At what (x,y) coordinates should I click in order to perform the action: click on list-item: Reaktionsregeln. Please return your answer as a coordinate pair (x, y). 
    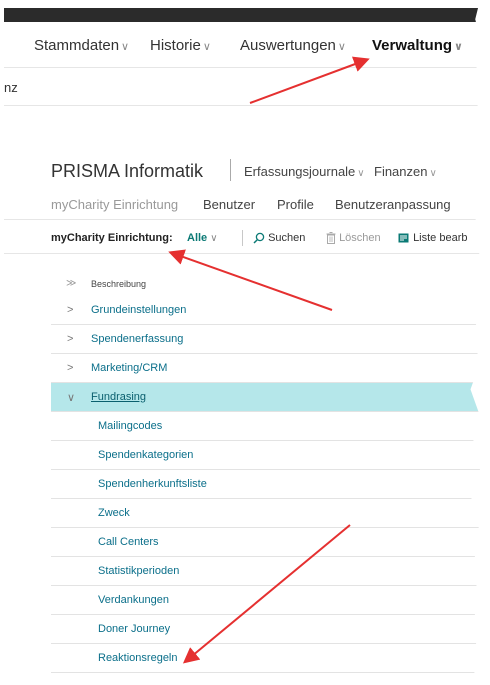
    Looking at the image, I should click on (265, 658).